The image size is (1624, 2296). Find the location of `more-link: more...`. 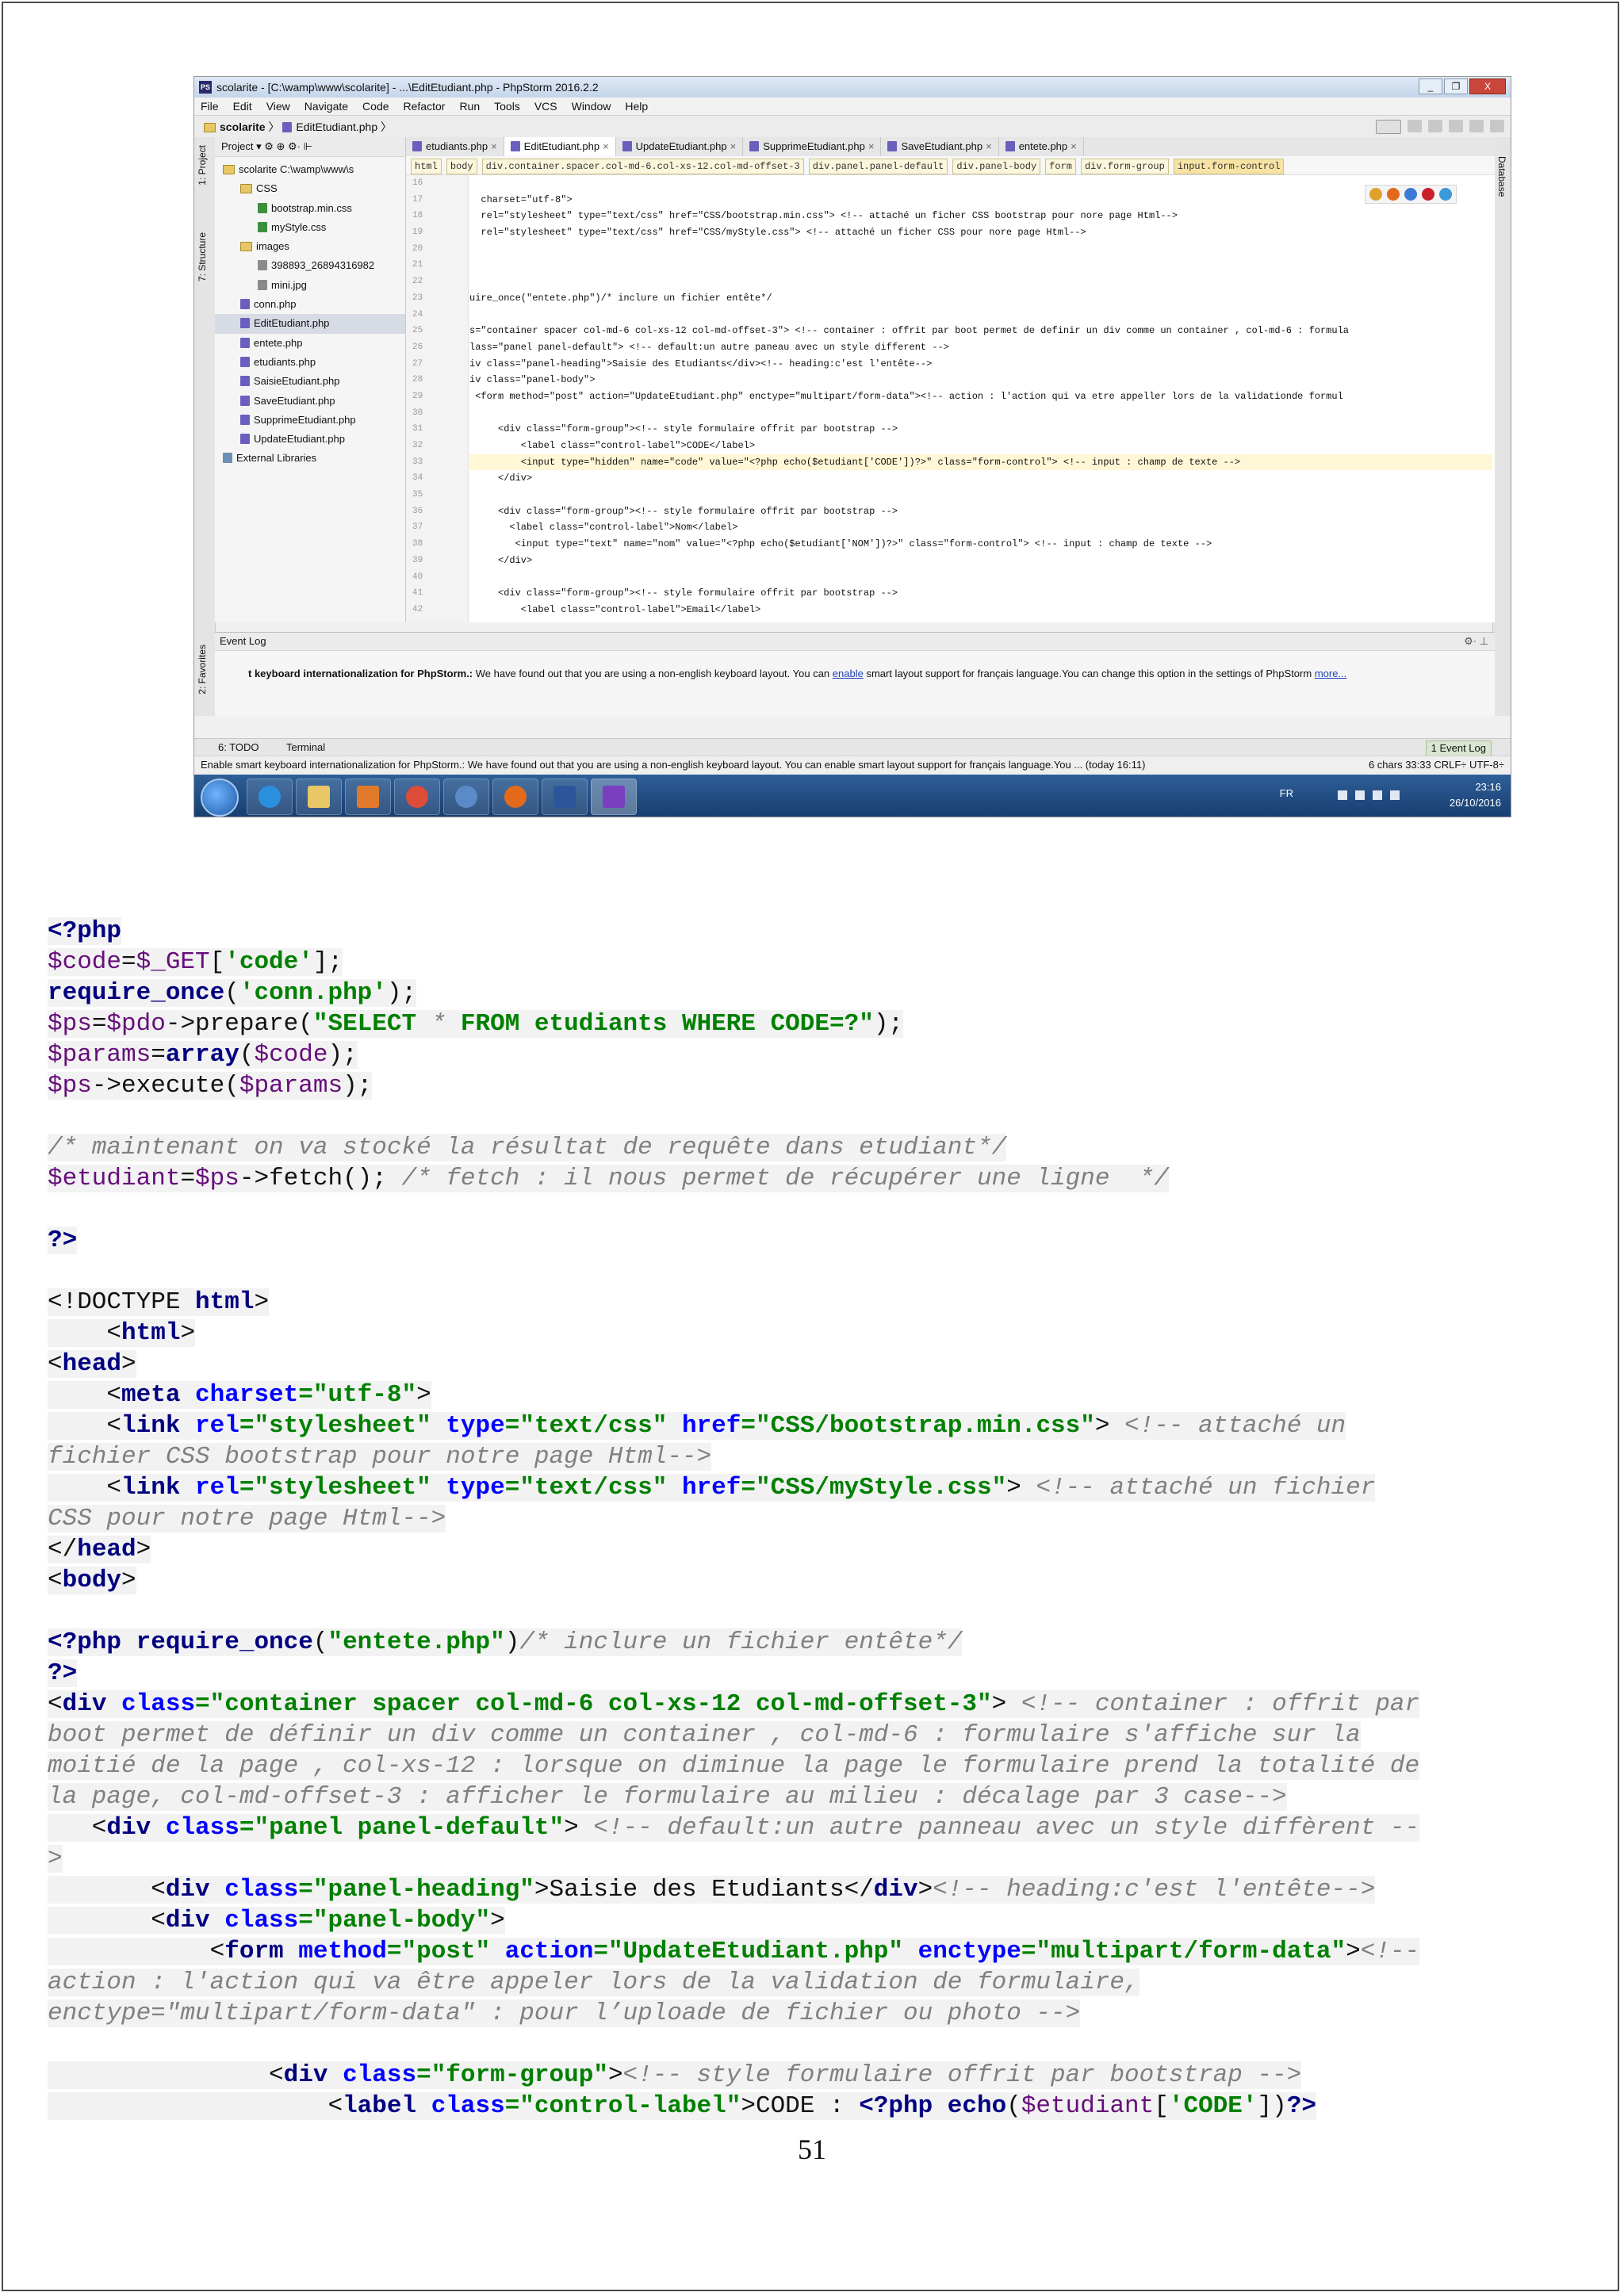

more-link: more... is located at coordinates (1330, 674).